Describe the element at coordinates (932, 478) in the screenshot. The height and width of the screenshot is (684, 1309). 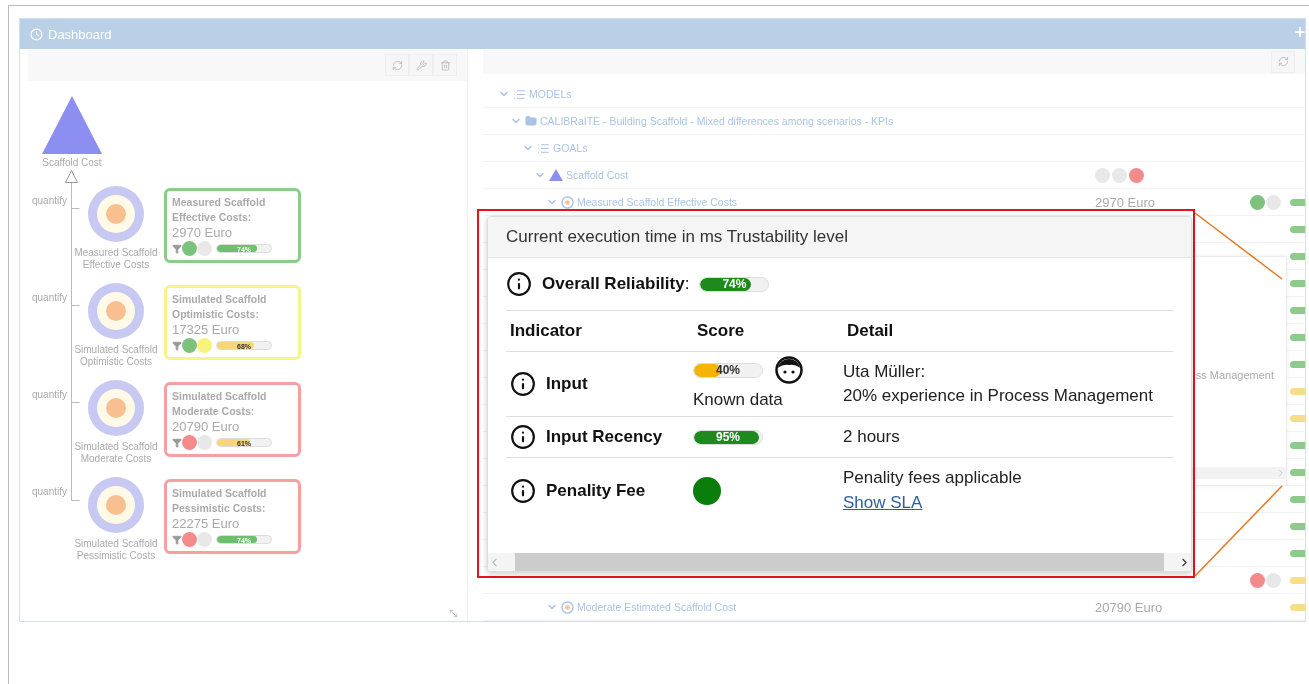
I see `detail-text: Penality fees applicable` at that location.